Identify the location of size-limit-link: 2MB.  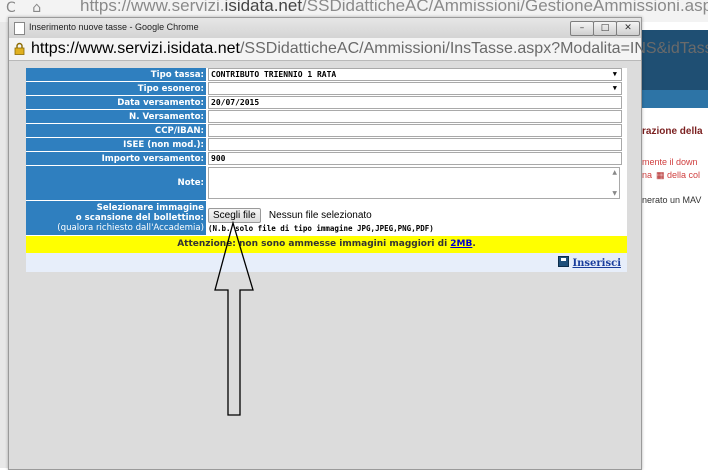
(461, 244).